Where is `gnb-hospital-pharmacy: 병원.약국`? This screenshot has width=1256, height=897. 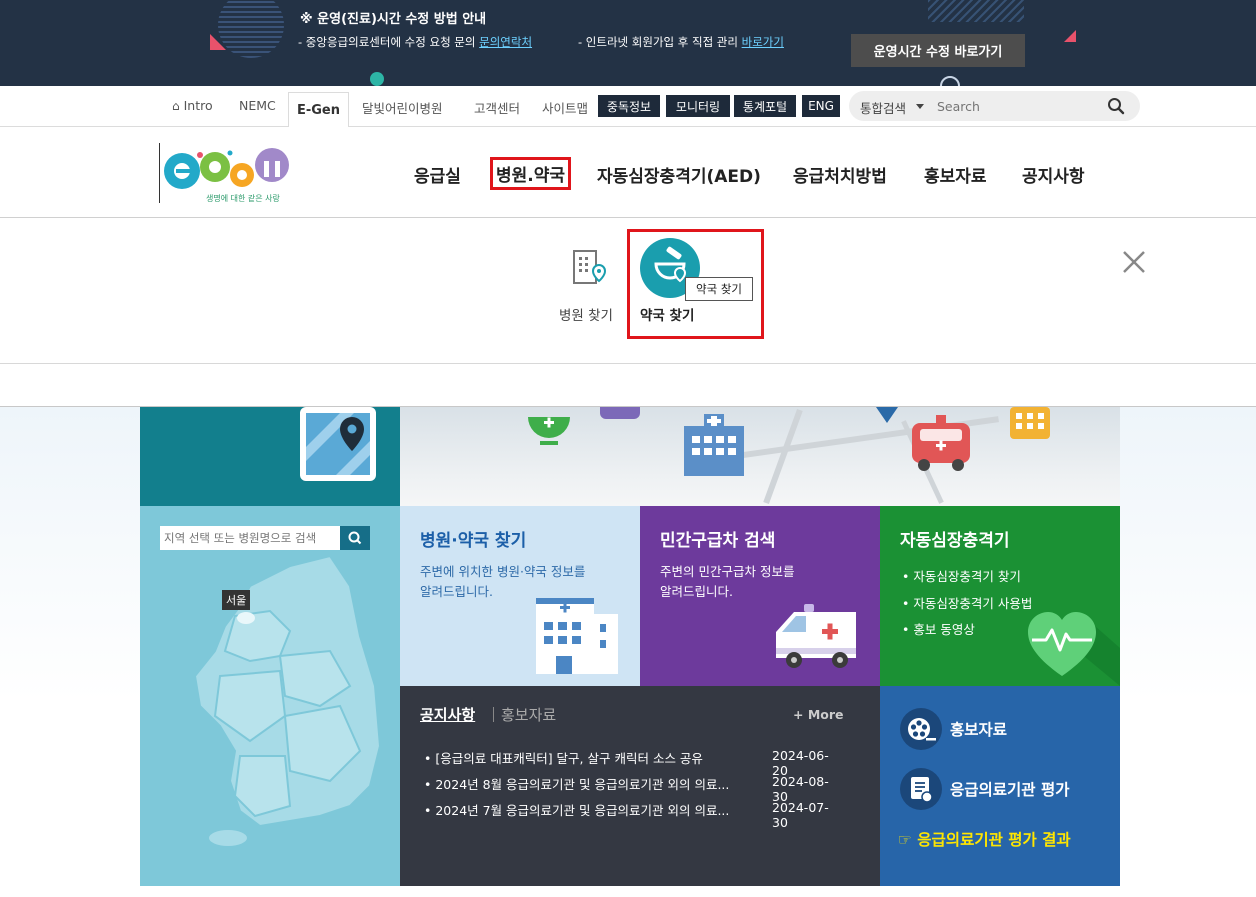
gnb-hospital-pharmacy: 병원.약국 is located at coordinates (531, 173).